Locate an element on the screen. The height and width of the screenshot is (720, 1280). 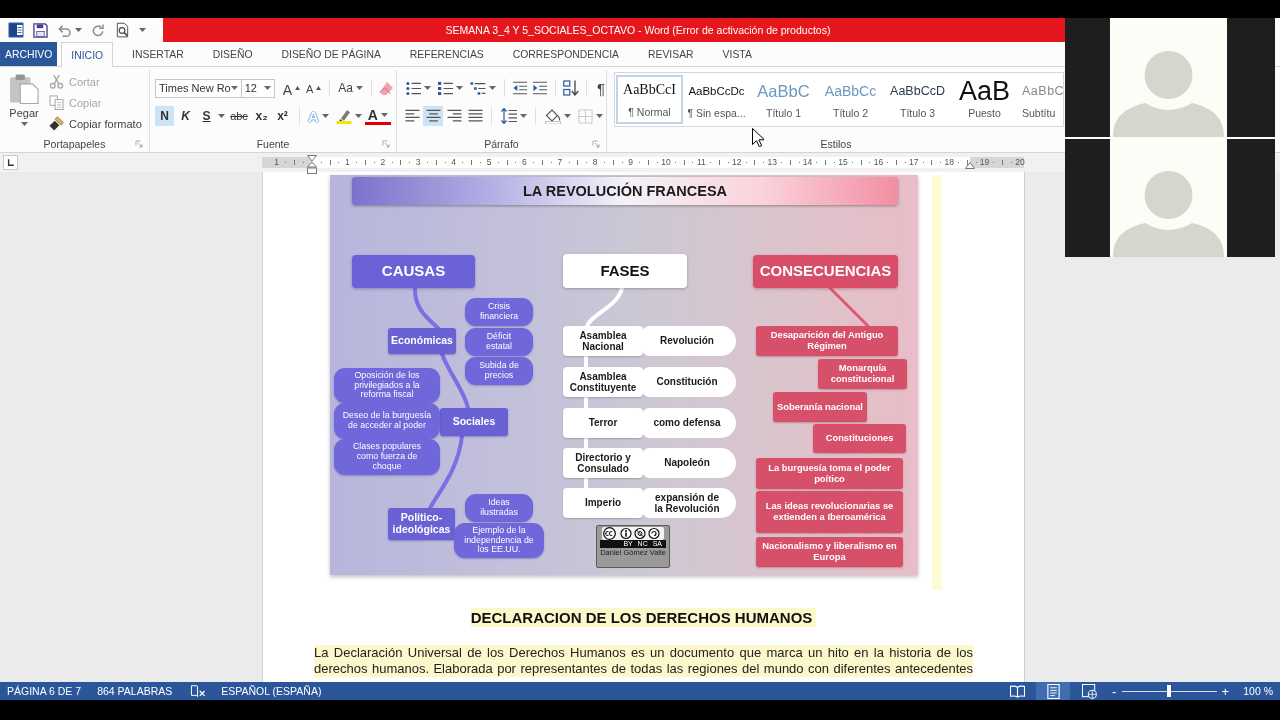
line-spacing-icon is located at coordinates (509, 116).